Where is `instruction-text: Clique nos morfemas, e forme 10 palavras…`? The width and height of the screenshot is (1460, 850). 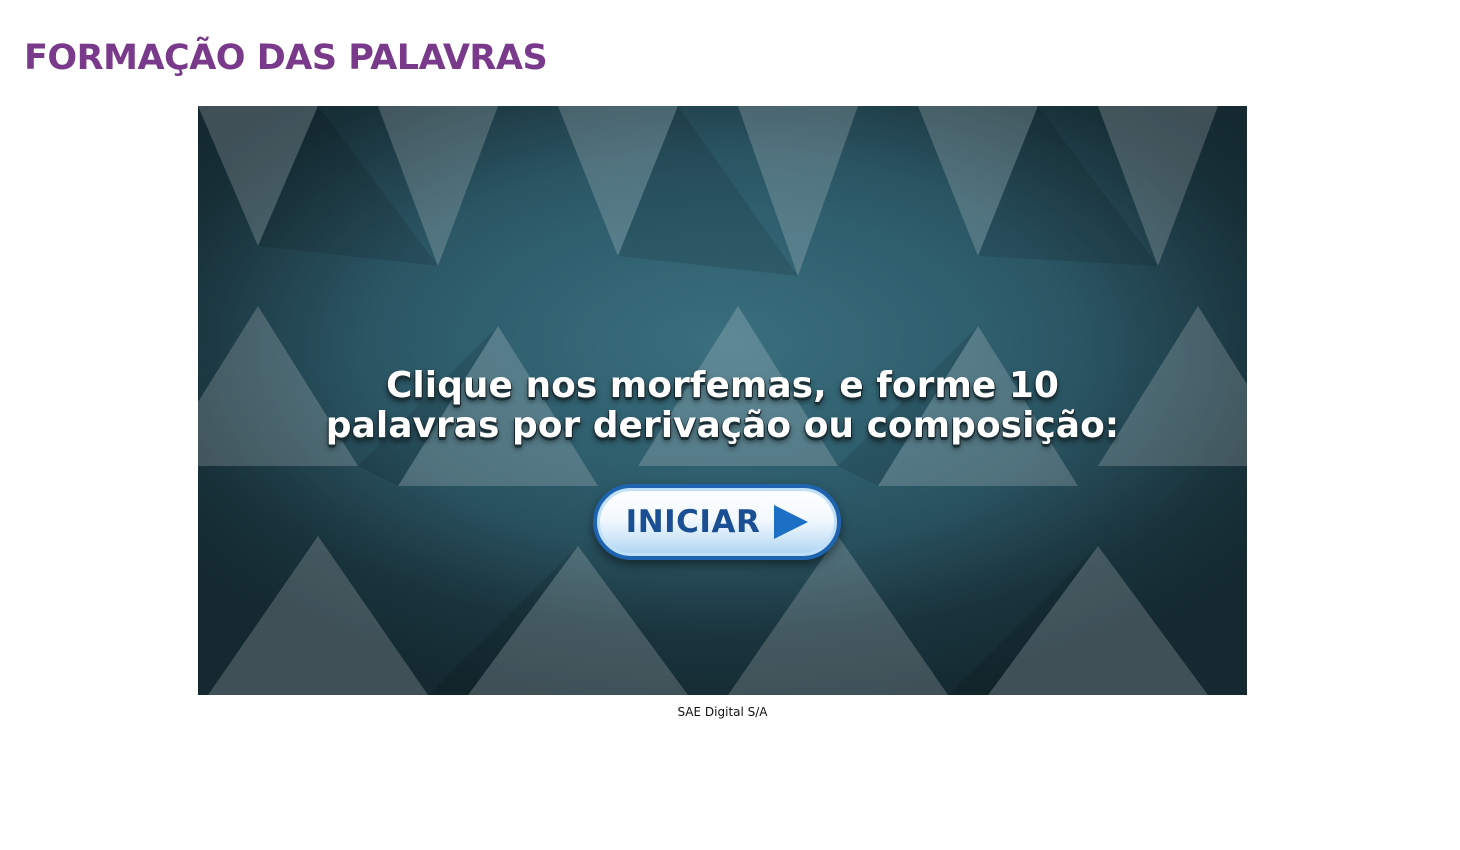
instruction-text: Clique nos morfemas, e forme 10 palavras… is located at coordinates (722, 406).